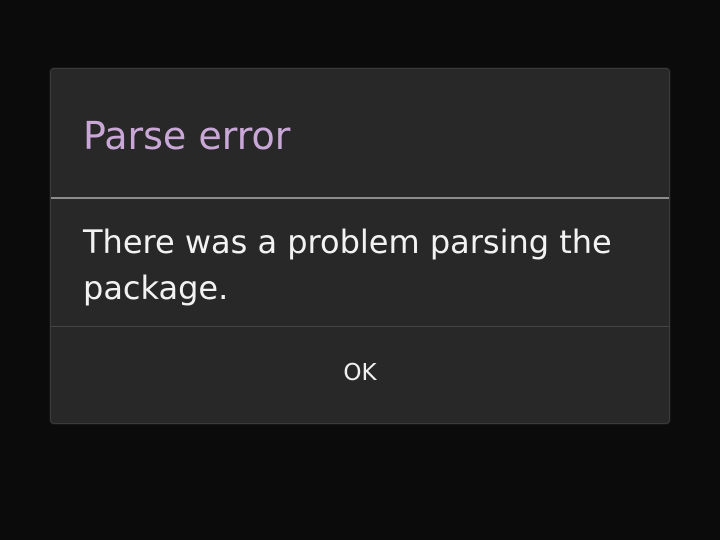 Image resolution: width=720 pixels, height=540 pixels. Describe the element at coordinates (187, 136) in the screenshot. I see `dialog-title: Parse error` at that location.